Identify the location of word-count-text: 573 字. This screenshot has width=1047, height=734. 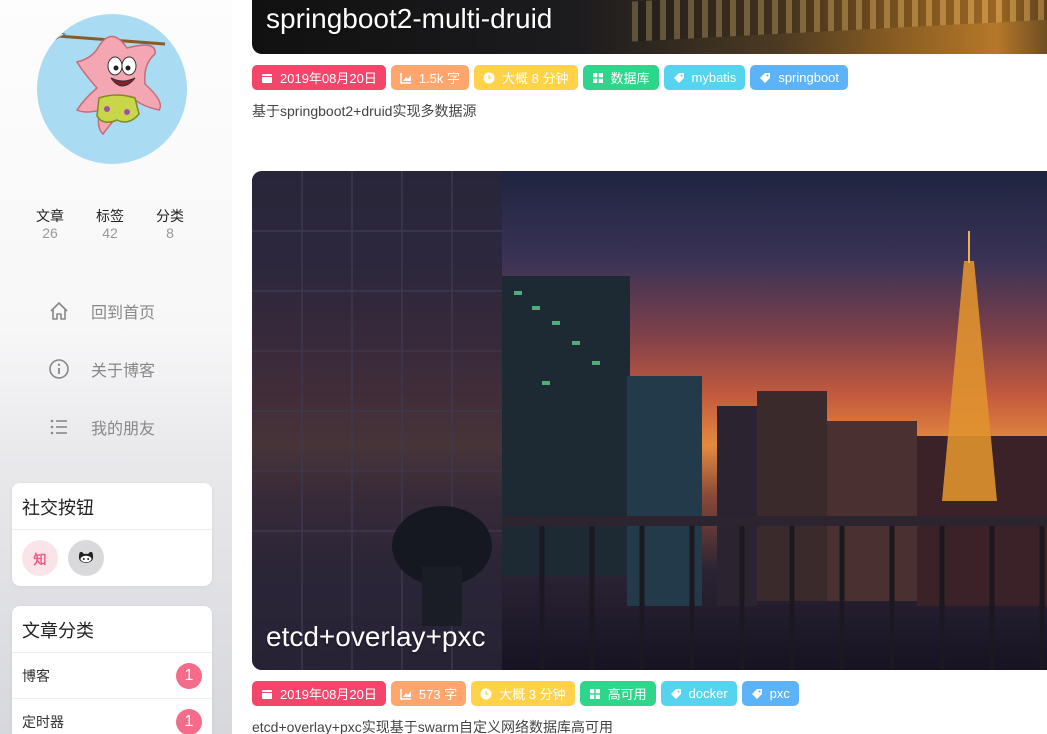
(438, 694).